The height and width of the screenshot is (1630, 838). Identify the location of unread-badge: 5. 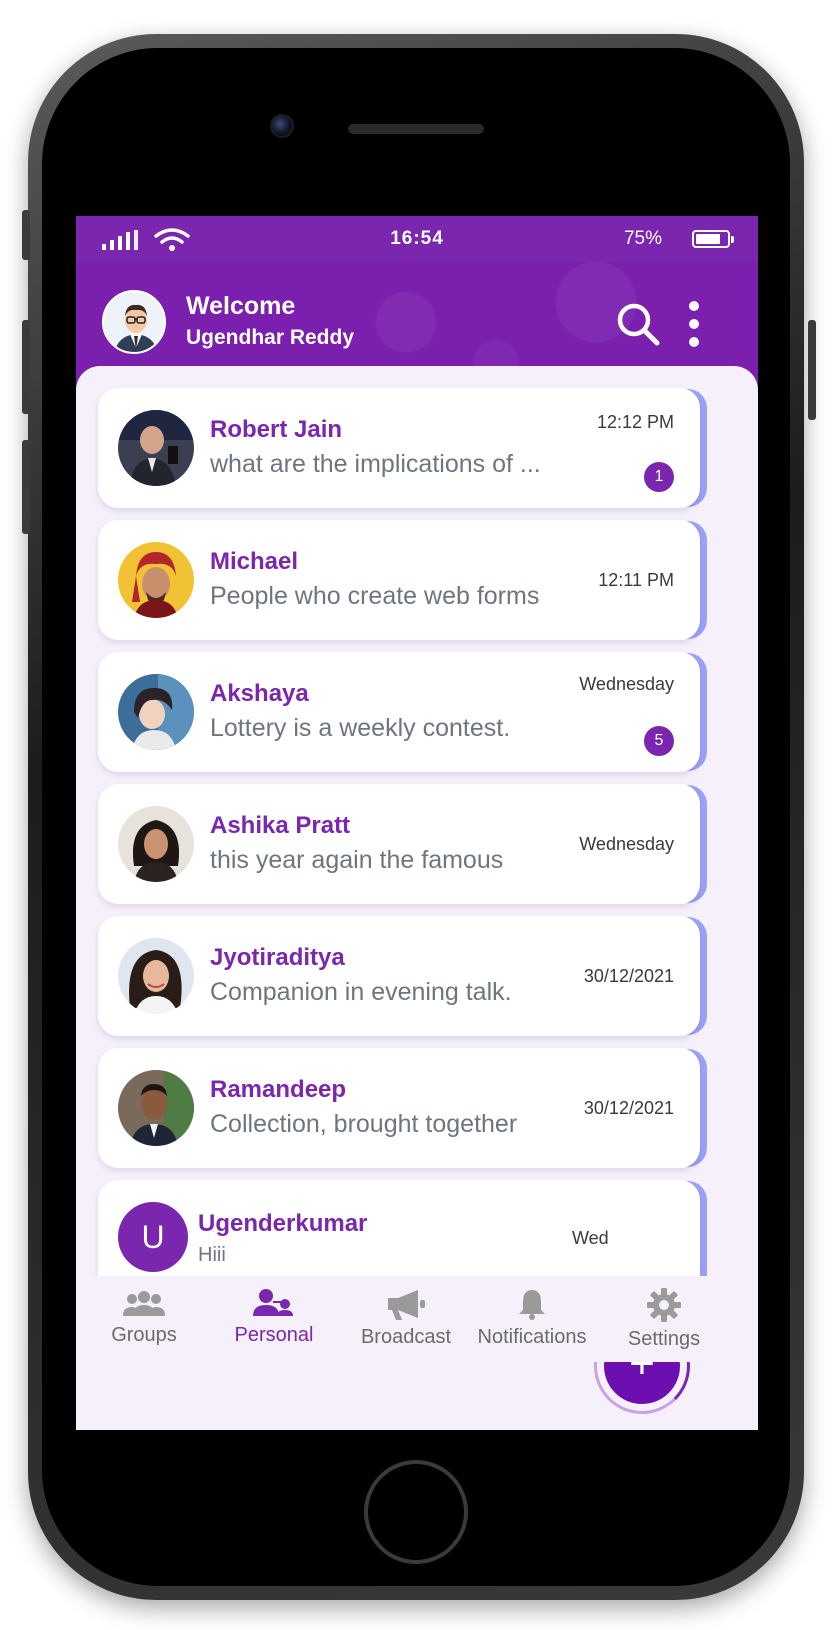
(659, 741).